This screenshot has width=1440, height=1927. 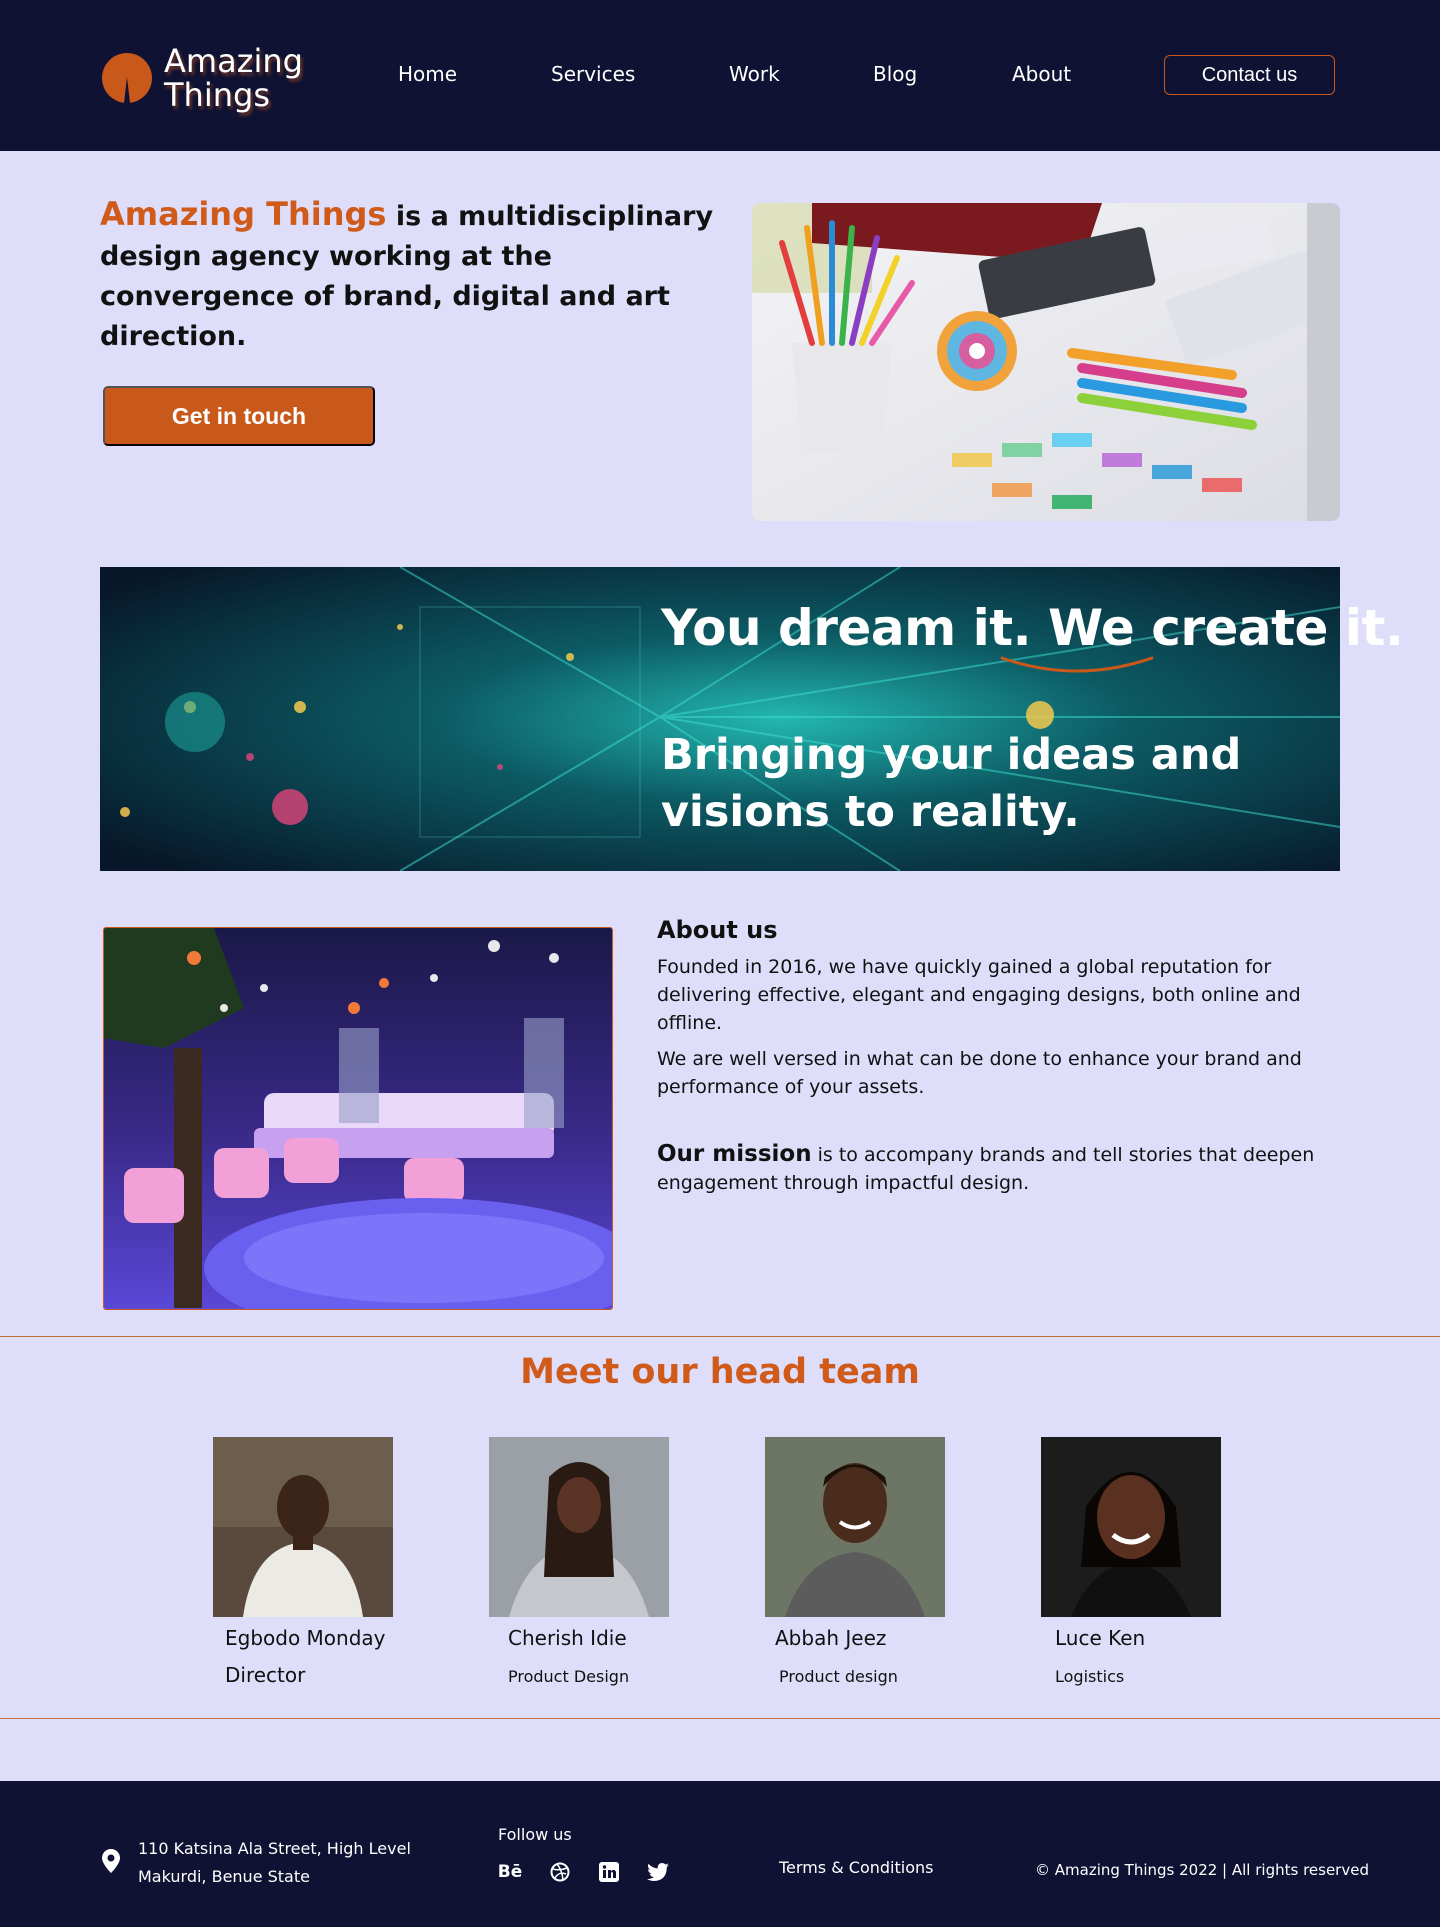 I want to click on member-photo-luce, so click(x=1131, y=1527).